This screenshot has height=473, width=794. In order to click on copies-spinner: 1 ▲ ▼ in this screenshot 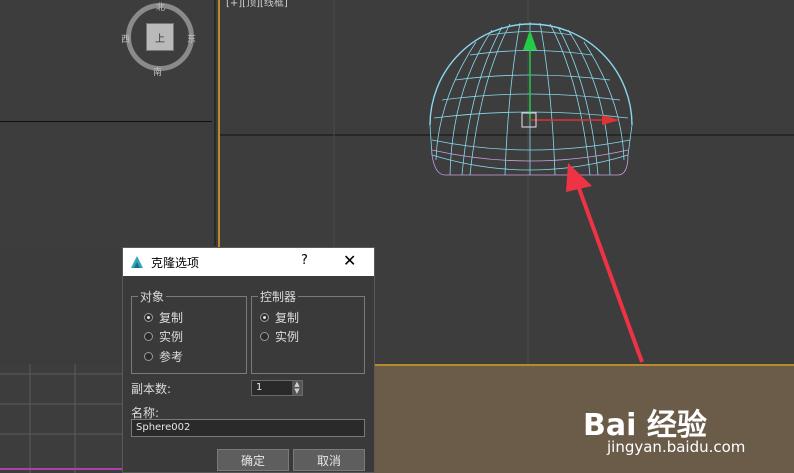, I will do `click(277, 388)`.